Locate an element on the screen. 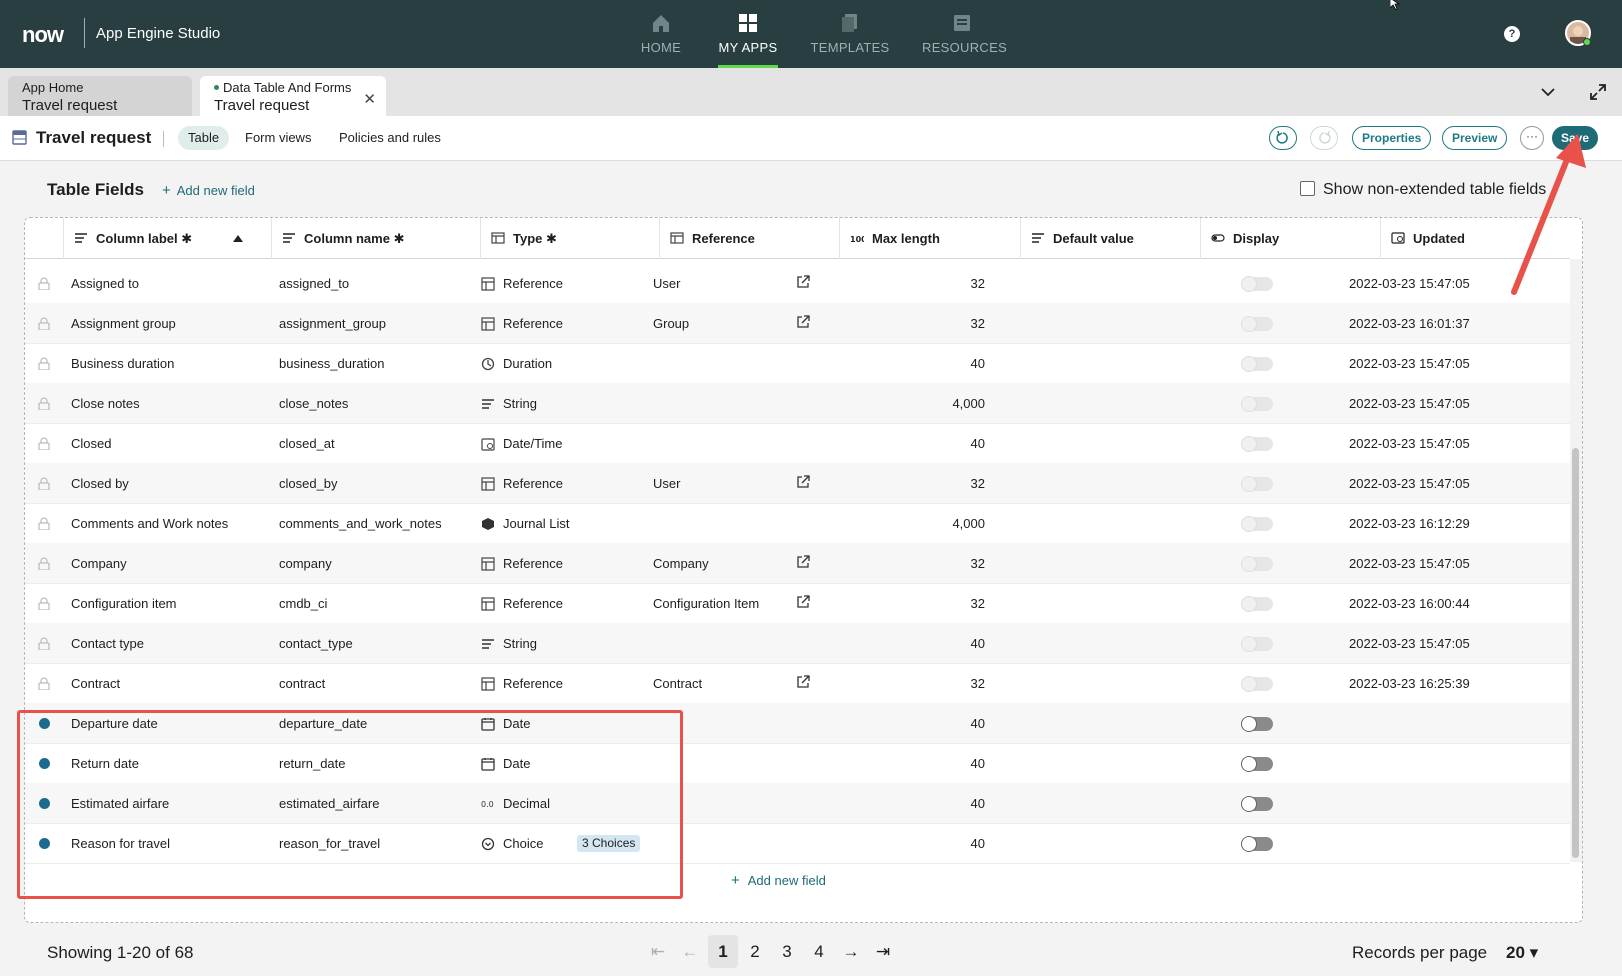 The width and height of the screenshot is (1622, 976). max-length-cell: 4,000 is located at coordinates (915, 523).